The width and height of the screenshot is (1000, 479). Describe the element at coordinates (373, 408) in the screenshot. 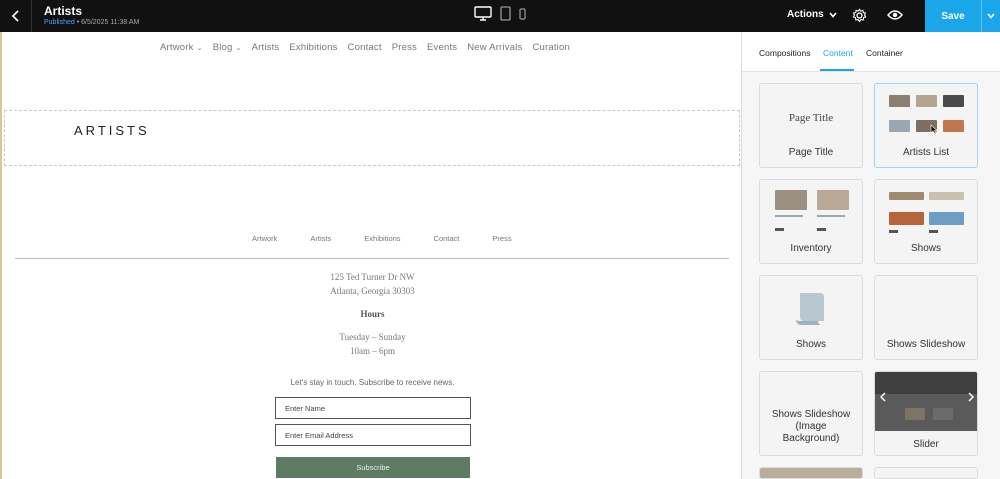

I see `name-field: Enter Name` at that location.